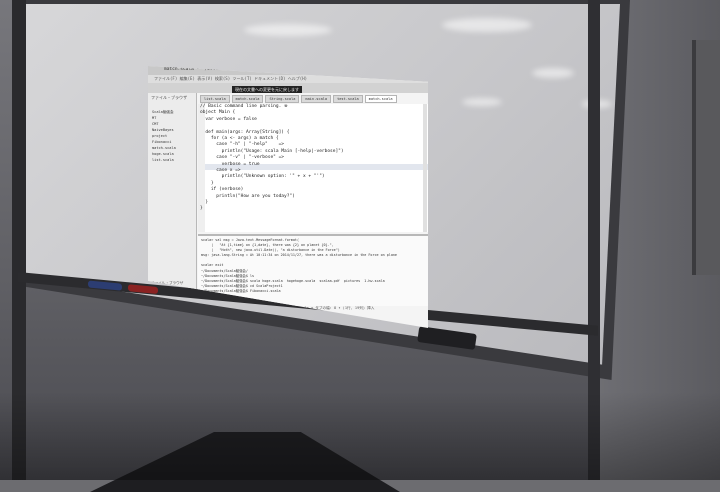 The height and width of the screenshot is (492, 720). What do you see at coordinates (282, 99) in the screenshot?
I see `document-tab: String.scala` at bounding box center [282, 99].